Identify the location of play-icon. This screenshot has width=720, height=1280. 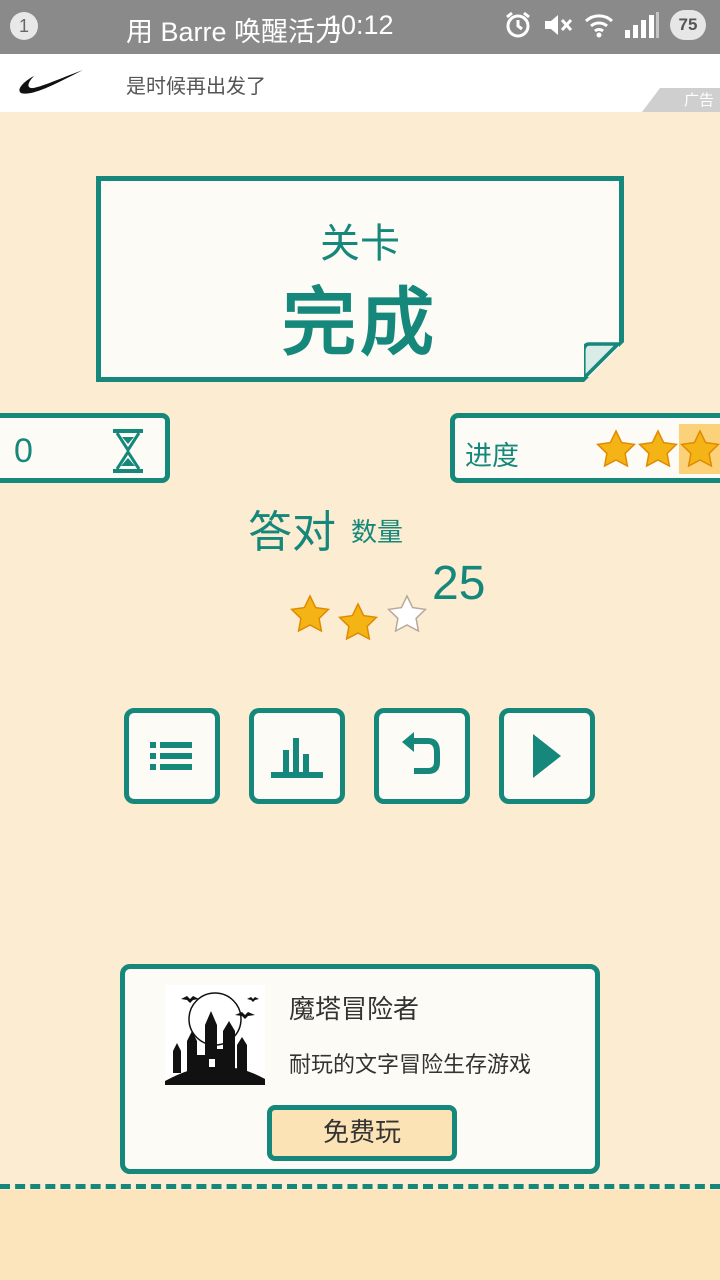
(547, 756).